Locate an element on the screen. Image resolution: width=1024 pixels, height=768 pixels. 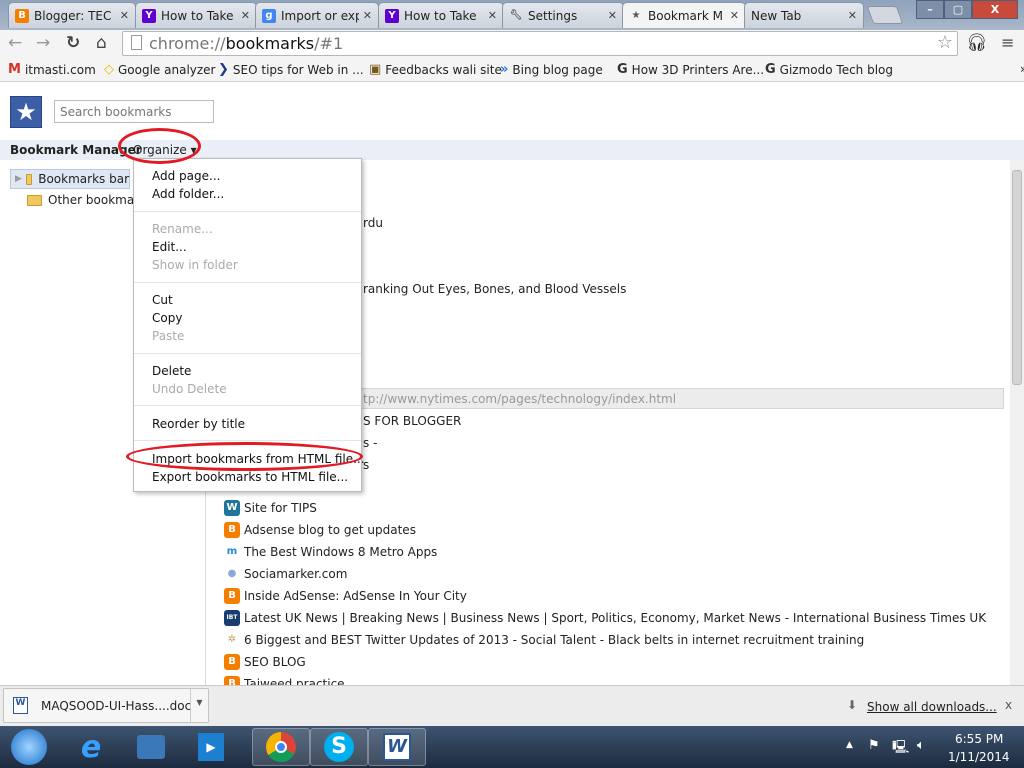
tab-0: B Blogger: TEC ✕ is located at coordinates (72, 15).